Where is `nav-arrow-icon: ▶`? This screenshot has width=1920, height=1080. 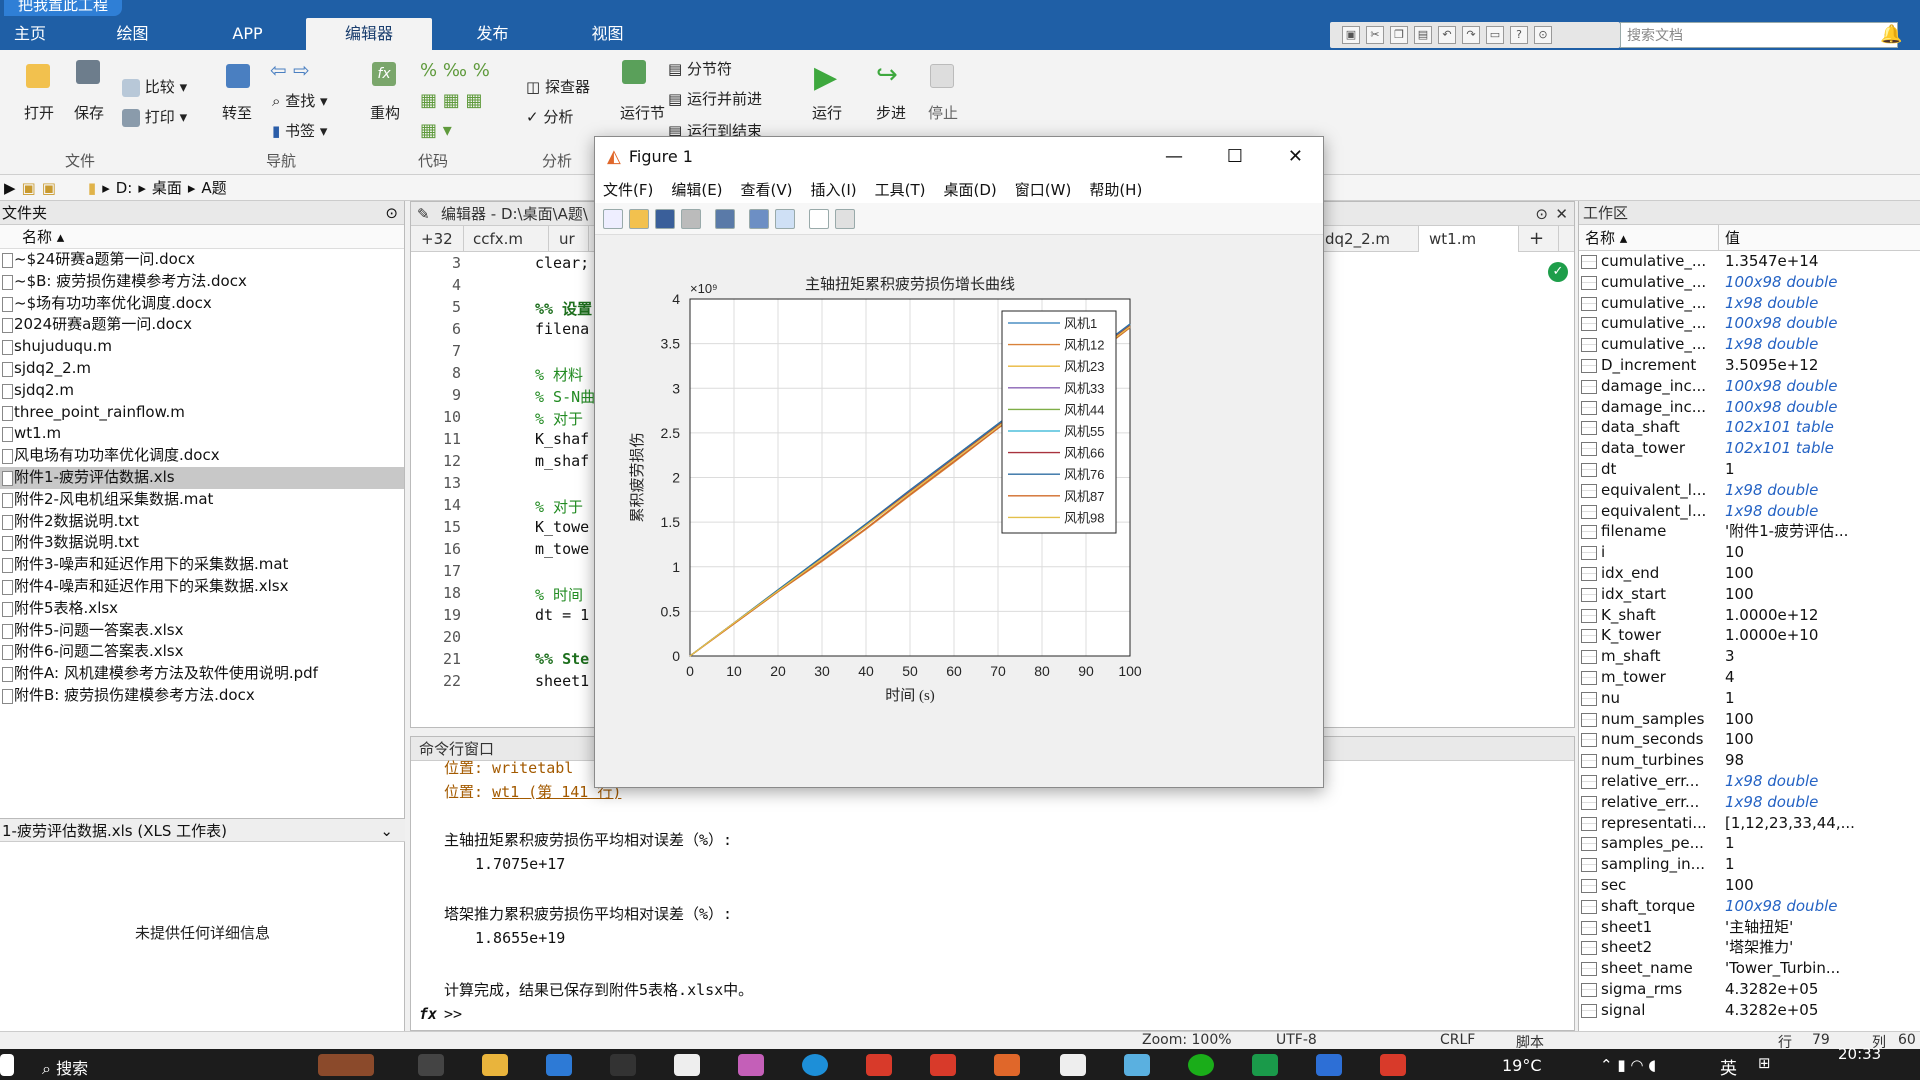
nav-arrow-icon: ▶ is located at coordinates (10, 188).